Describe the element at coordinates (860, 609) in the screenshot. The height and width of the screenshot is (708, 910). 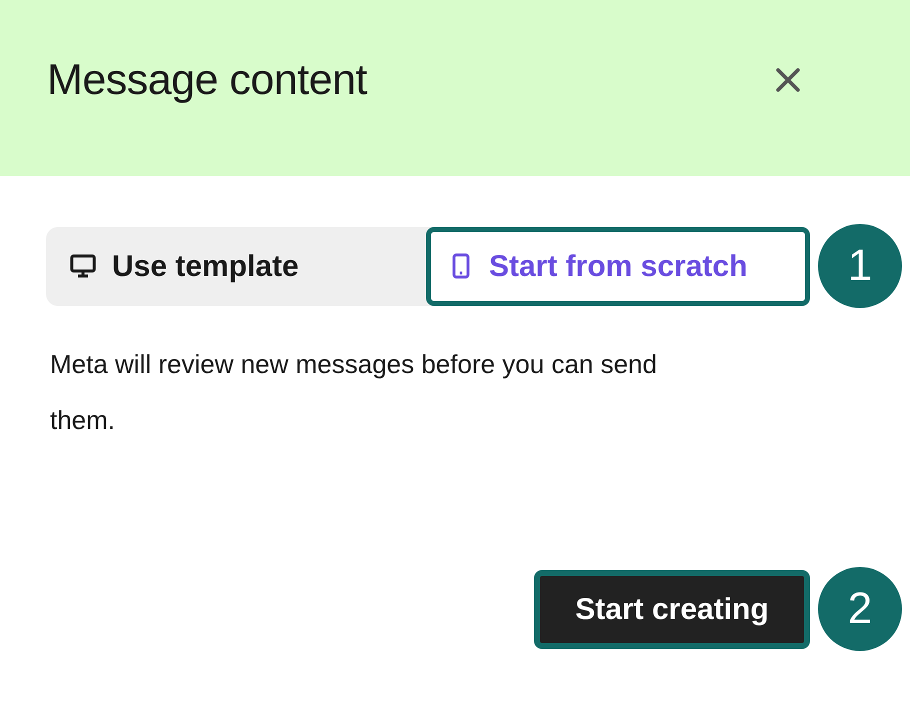
I see `step-badge: 2` at that location.